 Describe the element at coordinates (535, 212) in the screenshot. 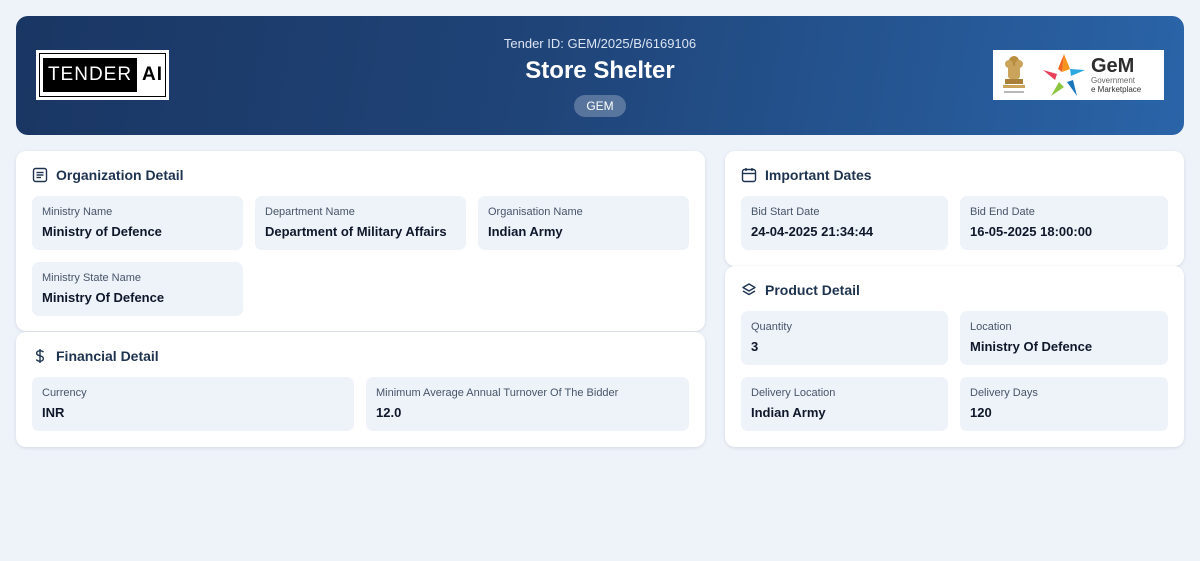

I see `field-label: Organisation Name` at that location.